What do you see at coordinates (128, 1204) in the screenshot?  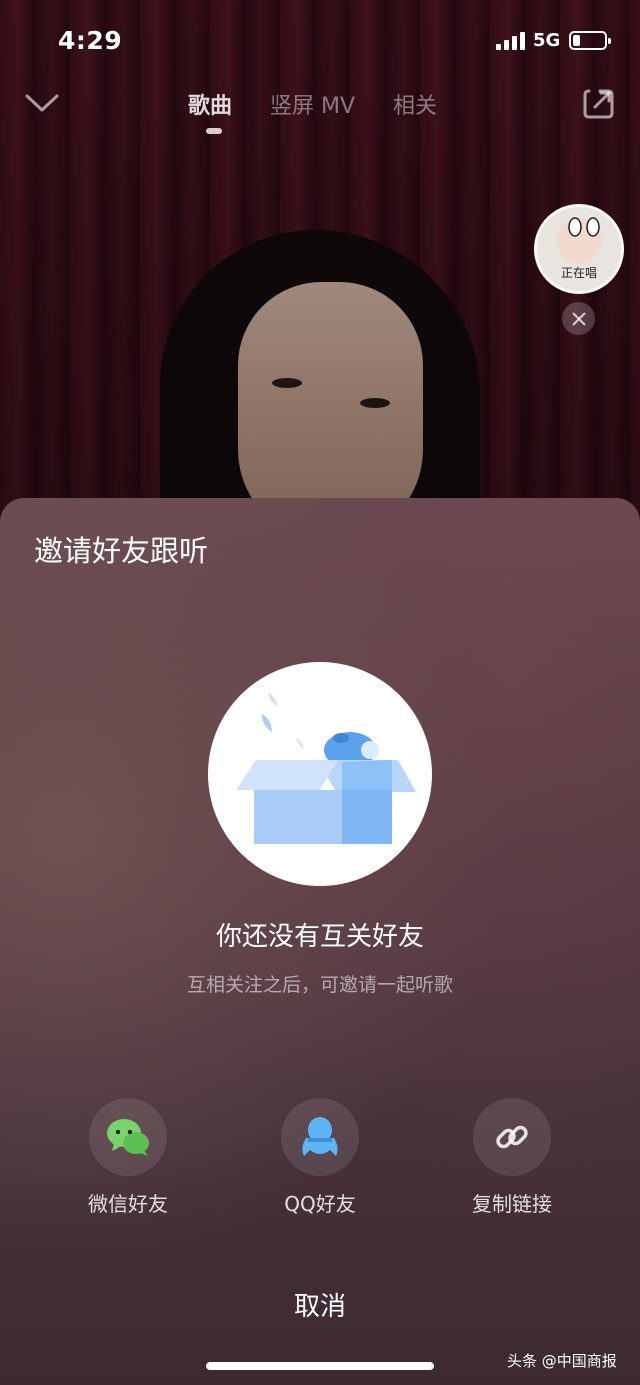 I see `wechat-friends-label: 微信好友` at bounding box center [128, 1204].